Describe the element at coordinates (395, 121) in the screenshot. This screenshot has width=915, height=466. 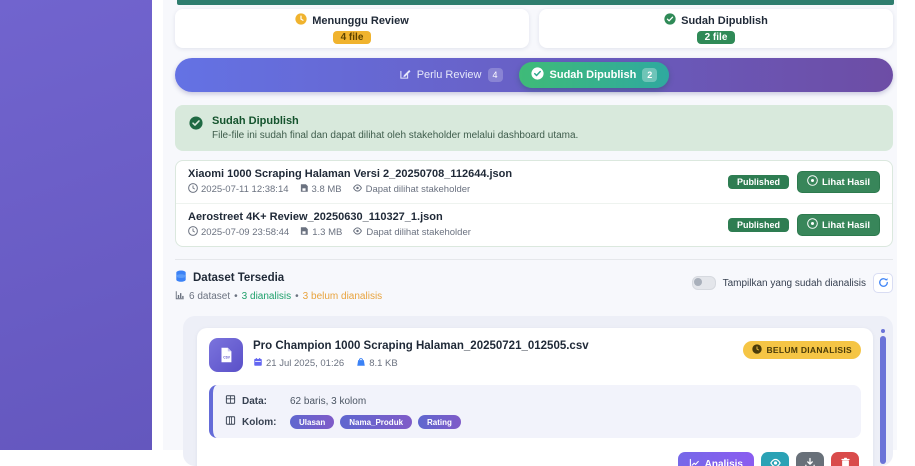
I see `banner-title: Sudah Dipublish` at that location.